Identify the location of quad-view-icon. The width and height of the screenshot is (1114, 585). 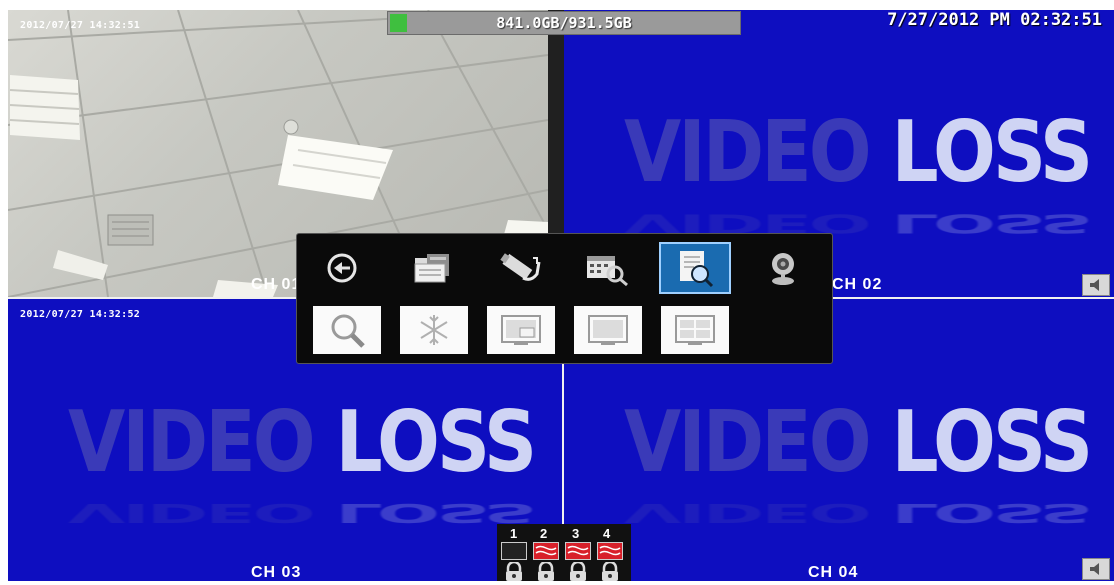
(695, 330).